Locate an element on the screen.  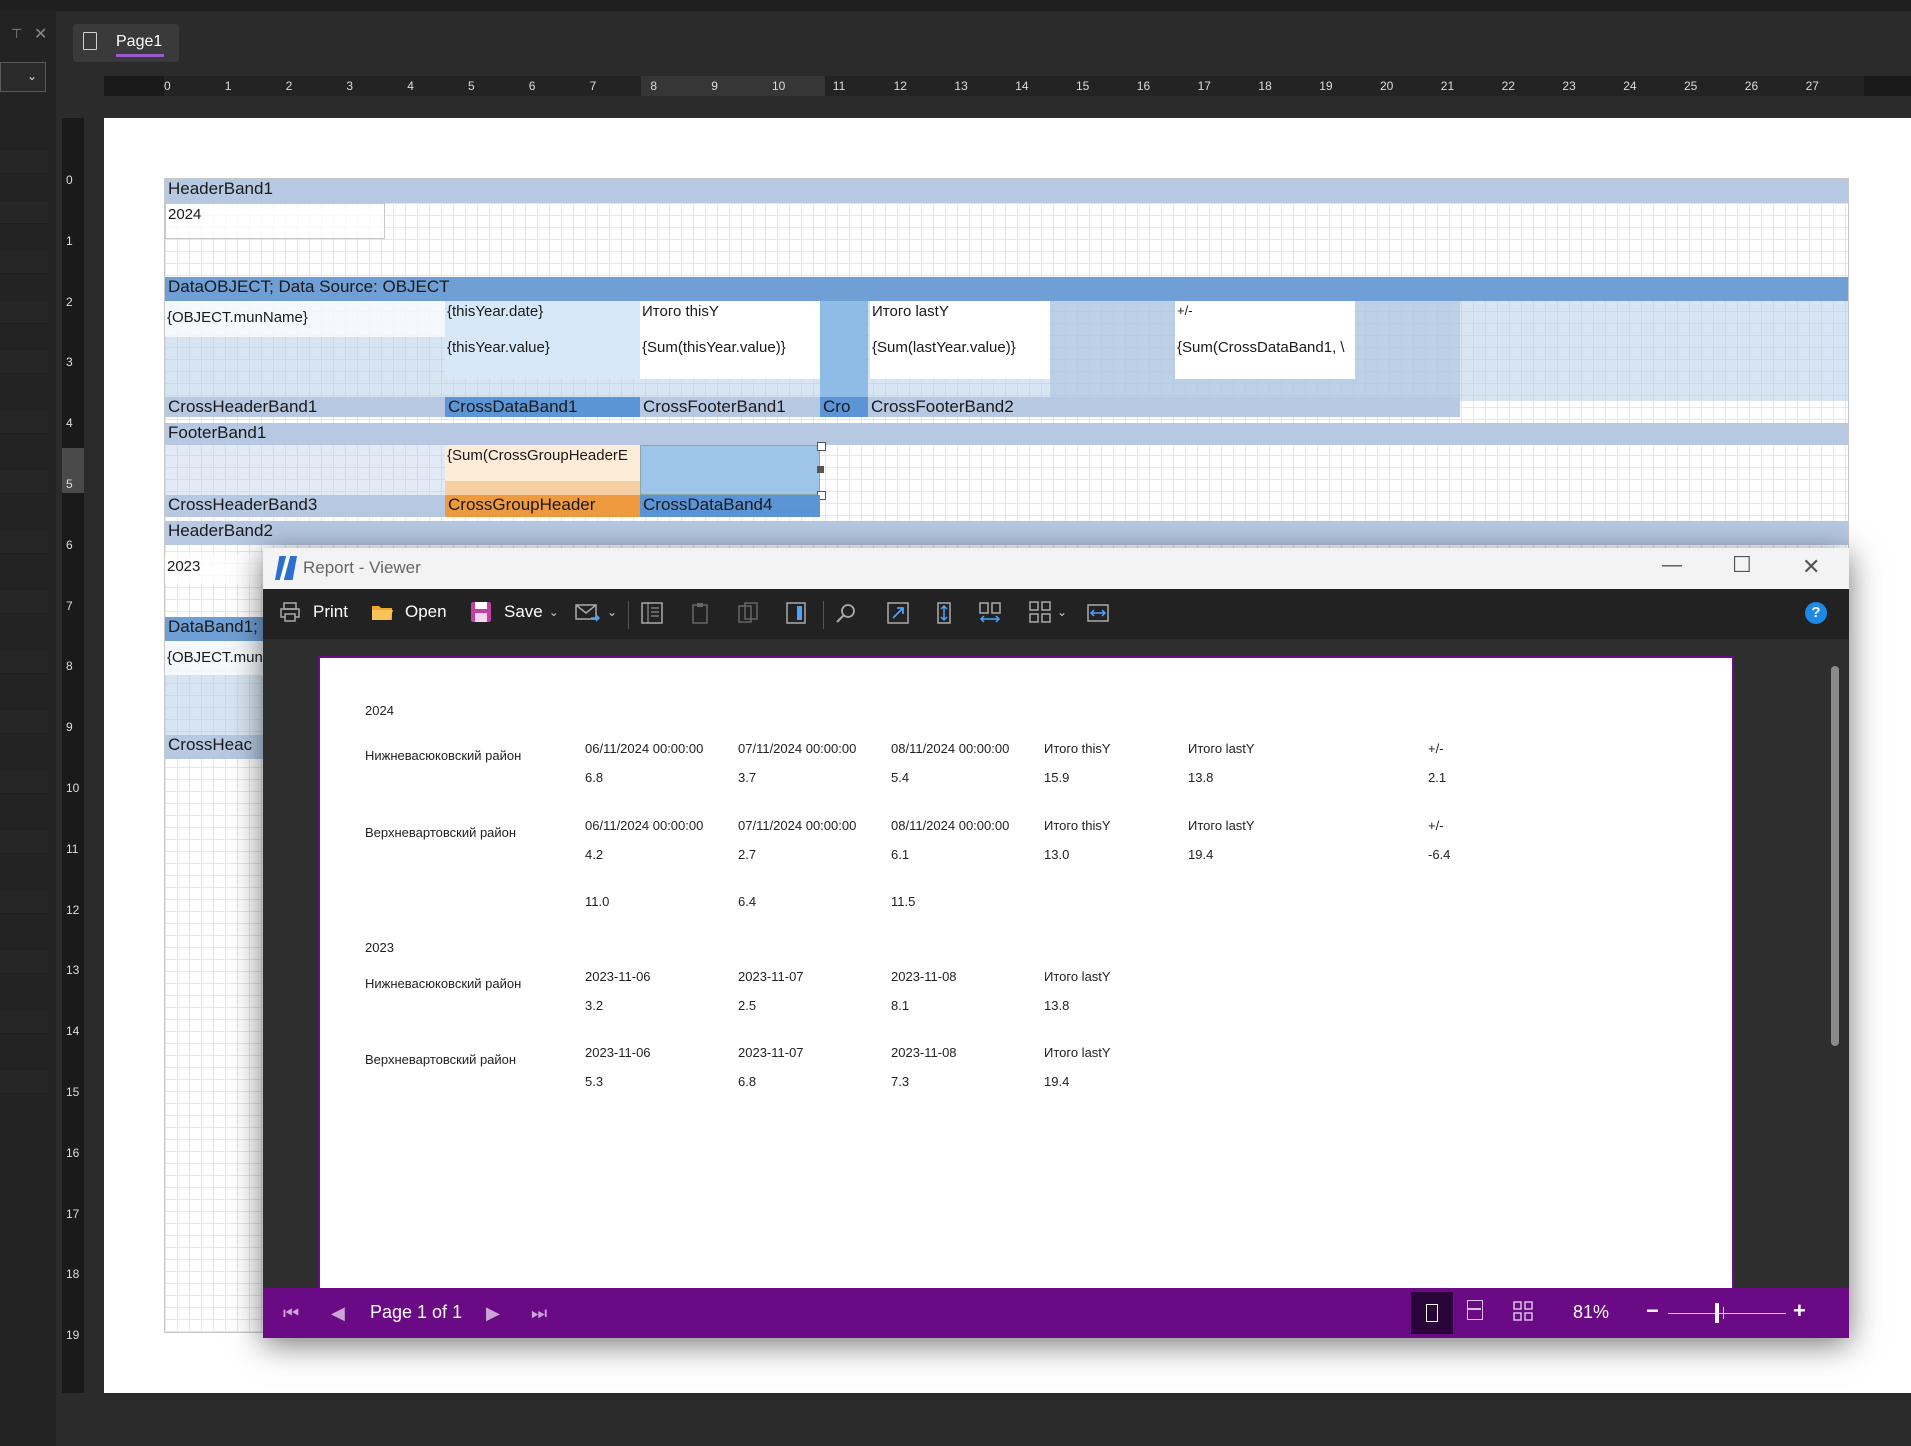
cross-footer-band-1: CrossFooterBand1 is located at coordinates (730, 407).